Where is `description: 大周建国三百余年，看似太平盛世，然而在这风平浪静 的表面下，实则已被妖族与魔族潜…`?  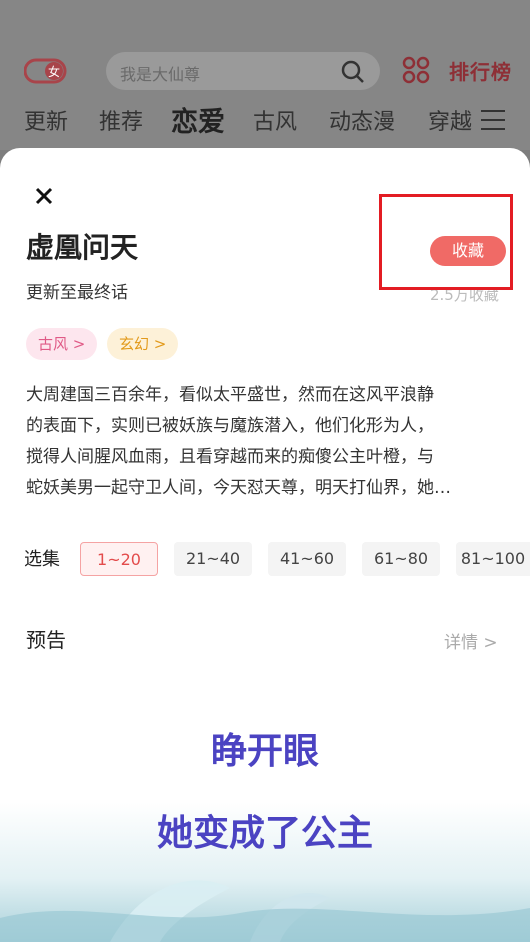
description: 大周建国三百余年，看似太平盛世，然而在这风平浪静 的表面下，实则已被妖族与魔族潜… is located at coordinates (265, 442).